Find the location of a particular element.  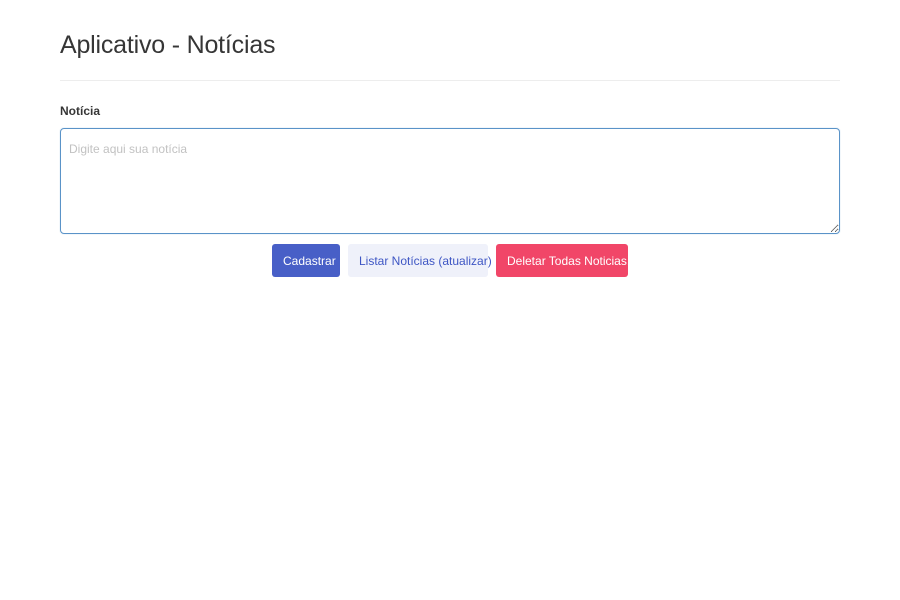

header-divider is located at coordinates (450, 80).